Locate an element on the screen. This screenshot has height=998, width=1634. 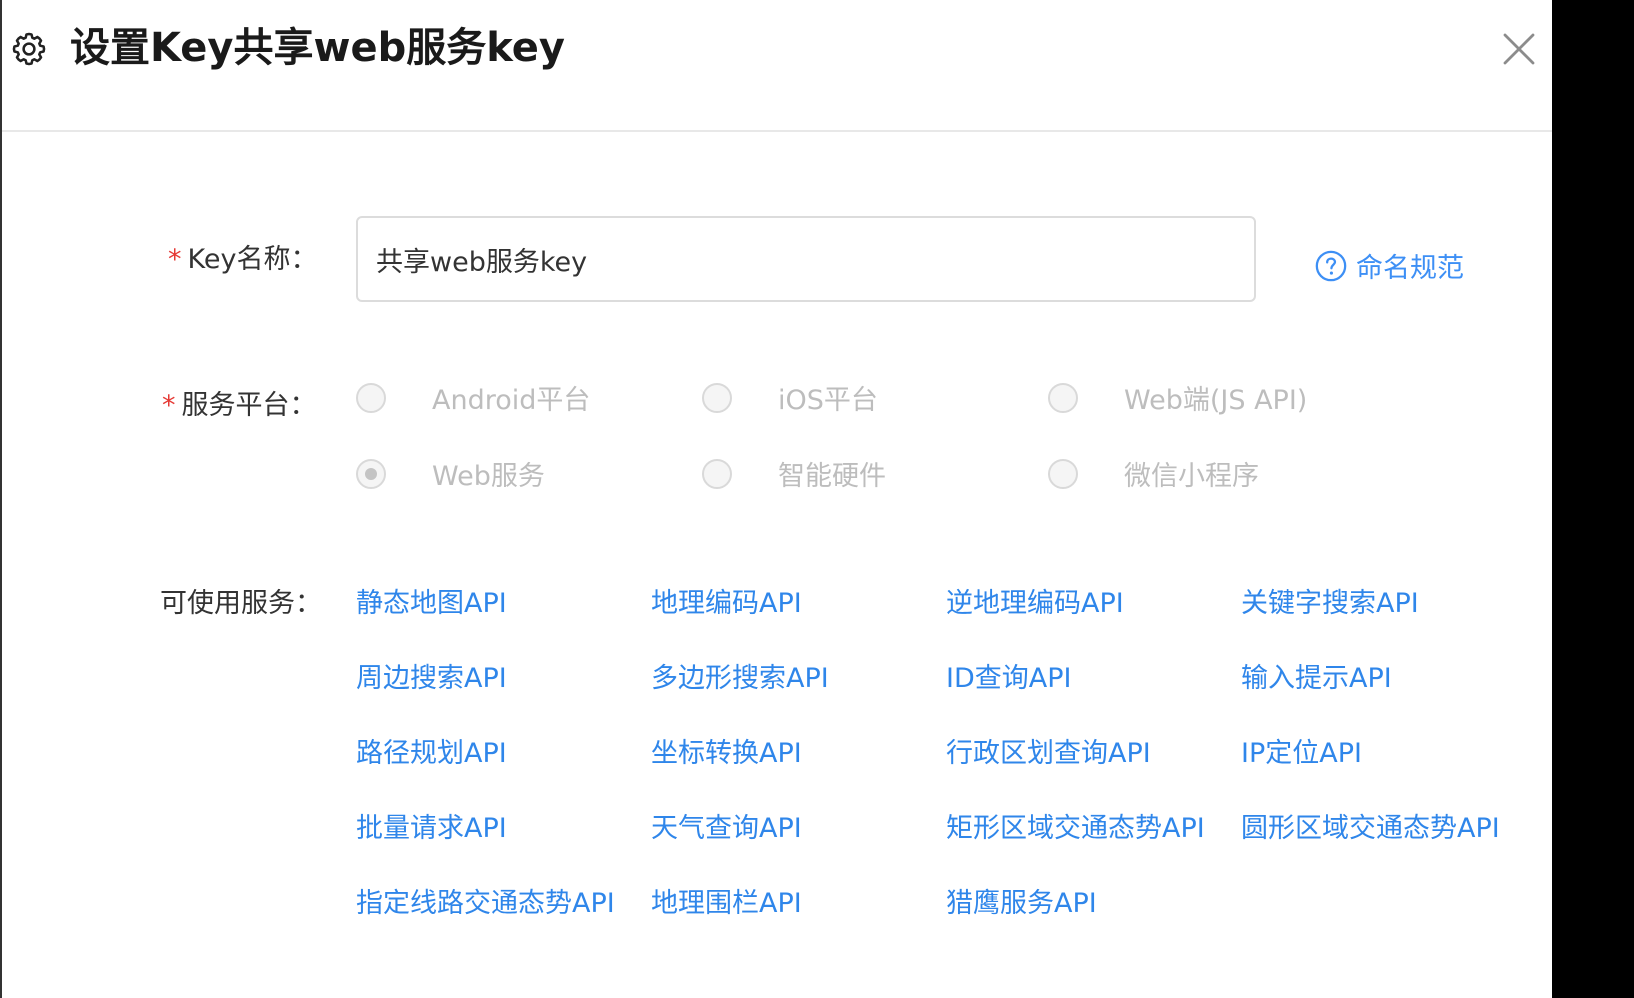
service-link: ID查询API is located at coordinates (1008, 679).